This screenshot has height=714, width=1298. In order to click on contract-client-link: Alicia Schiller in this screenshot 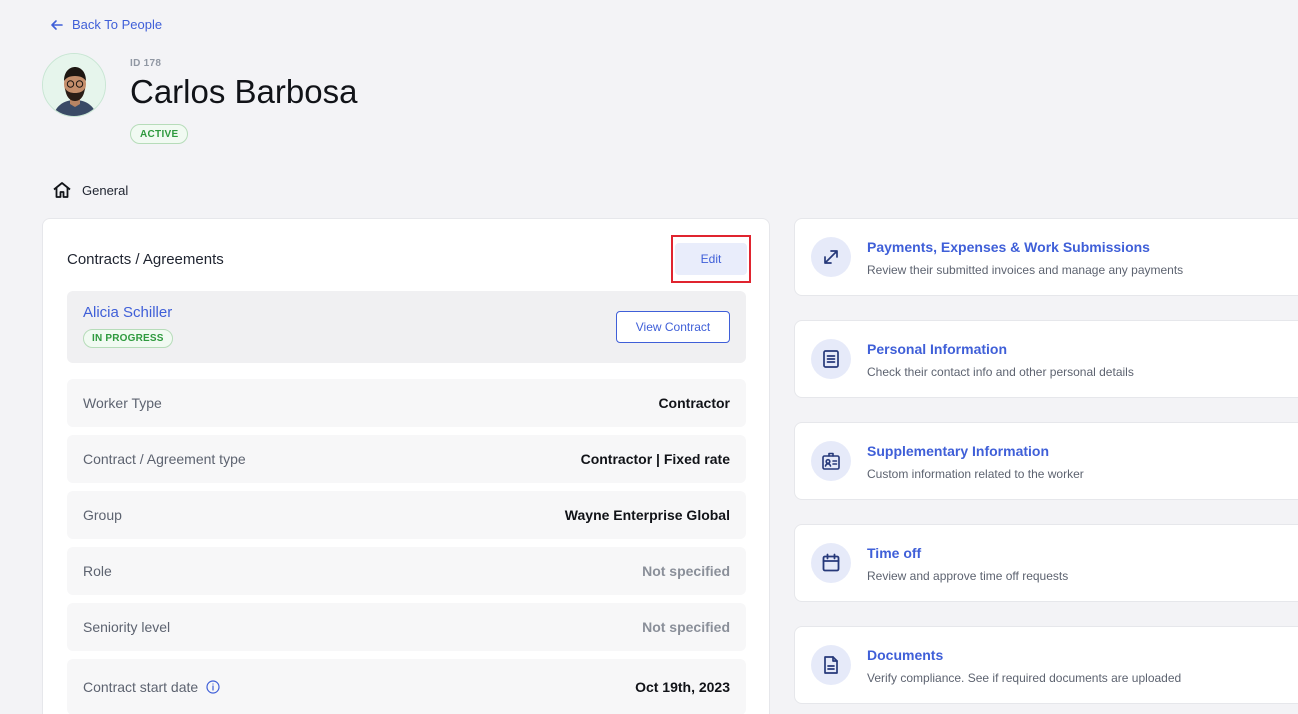, I will do `click(127, 312)`.